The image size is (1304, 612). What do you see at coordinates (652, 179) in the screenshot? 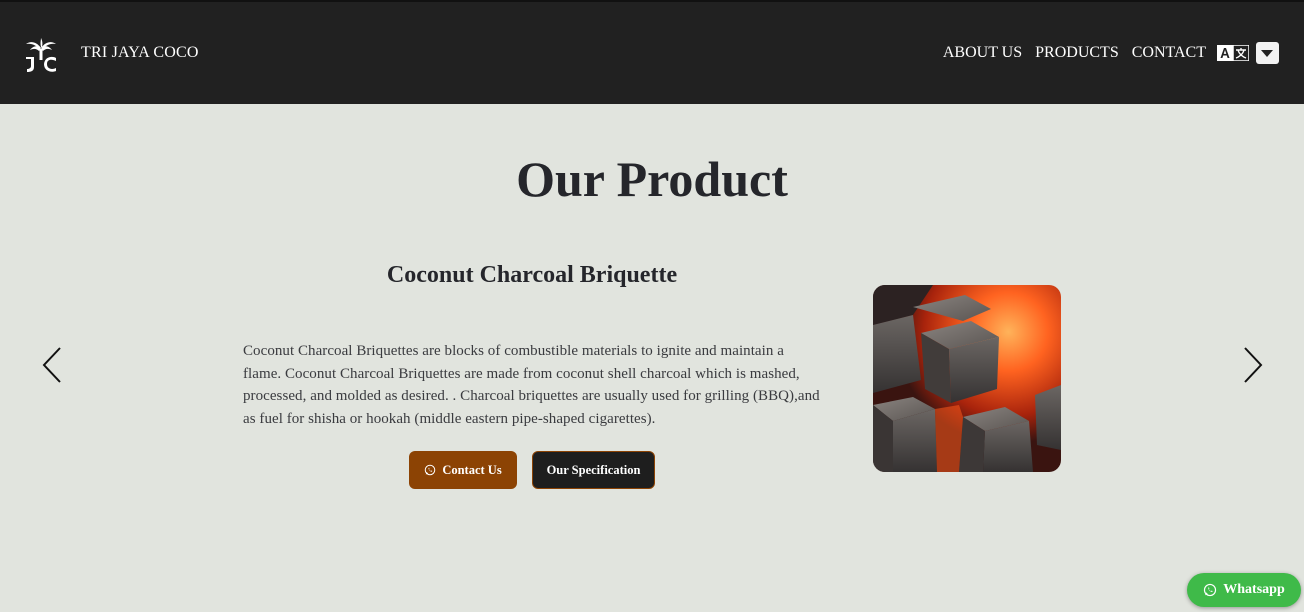
I see `page-title: Our Product` at bounding box center [652, 179].